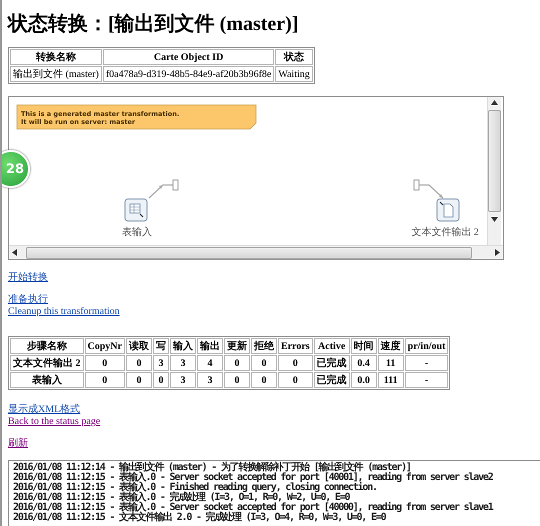 This screenshot has height=526, width=540. Describe the element at coordinates (209, 363) in the screenshot. I see `table-cell: 4` at that location.